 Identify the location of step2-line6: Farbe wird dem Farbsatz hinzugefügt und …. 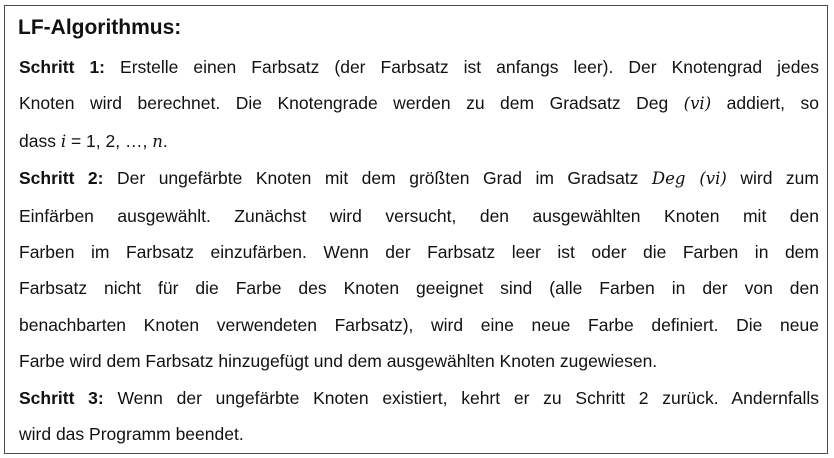
(338, 361).